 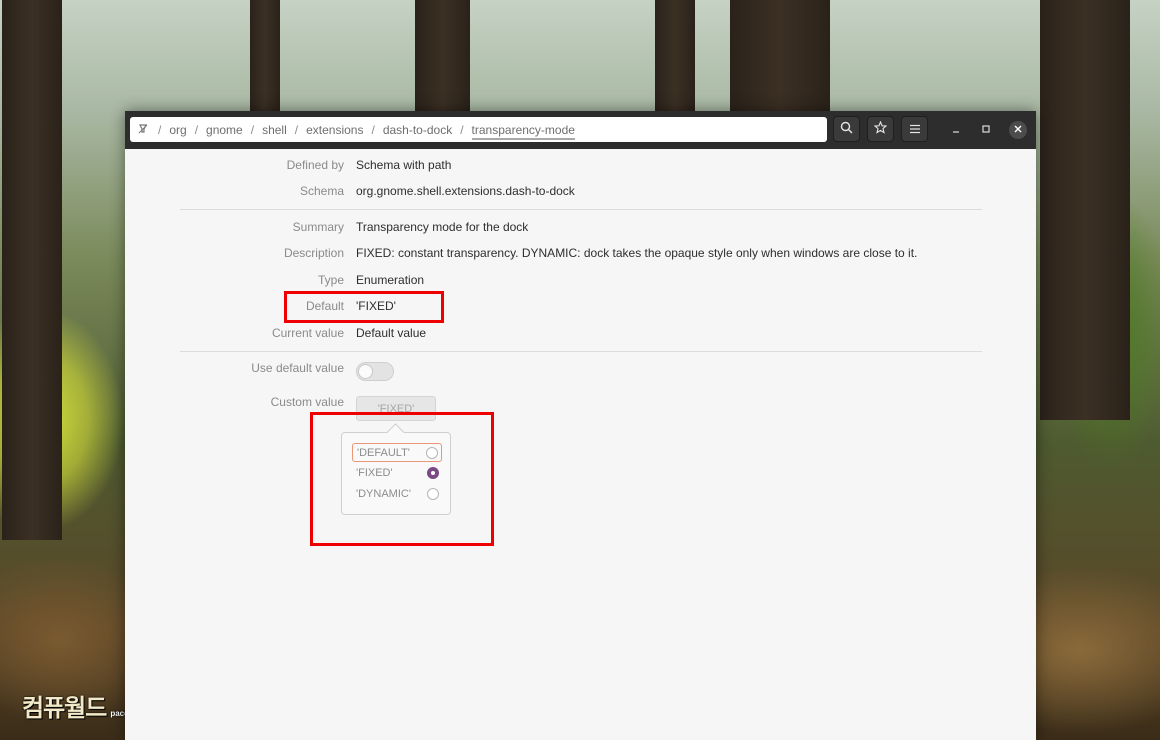 I want to click on default-value: 'FIXED', so click(x=376, y=306).